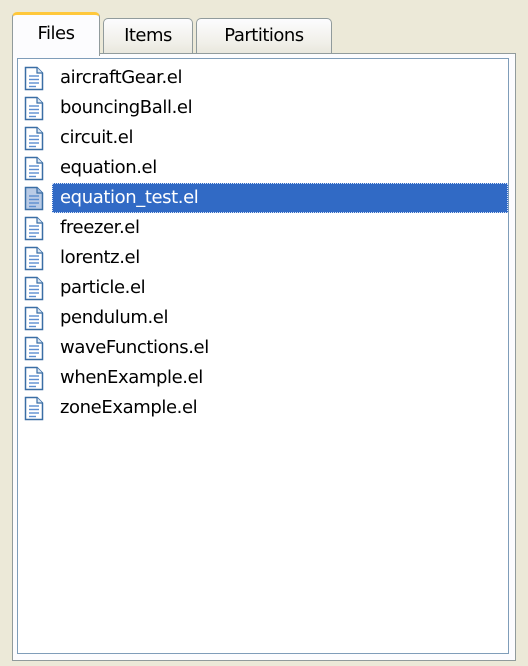  Describe the element at coordinates (263, 138) in the screenshot. I see `file-list-item: circuit.el` at that location.